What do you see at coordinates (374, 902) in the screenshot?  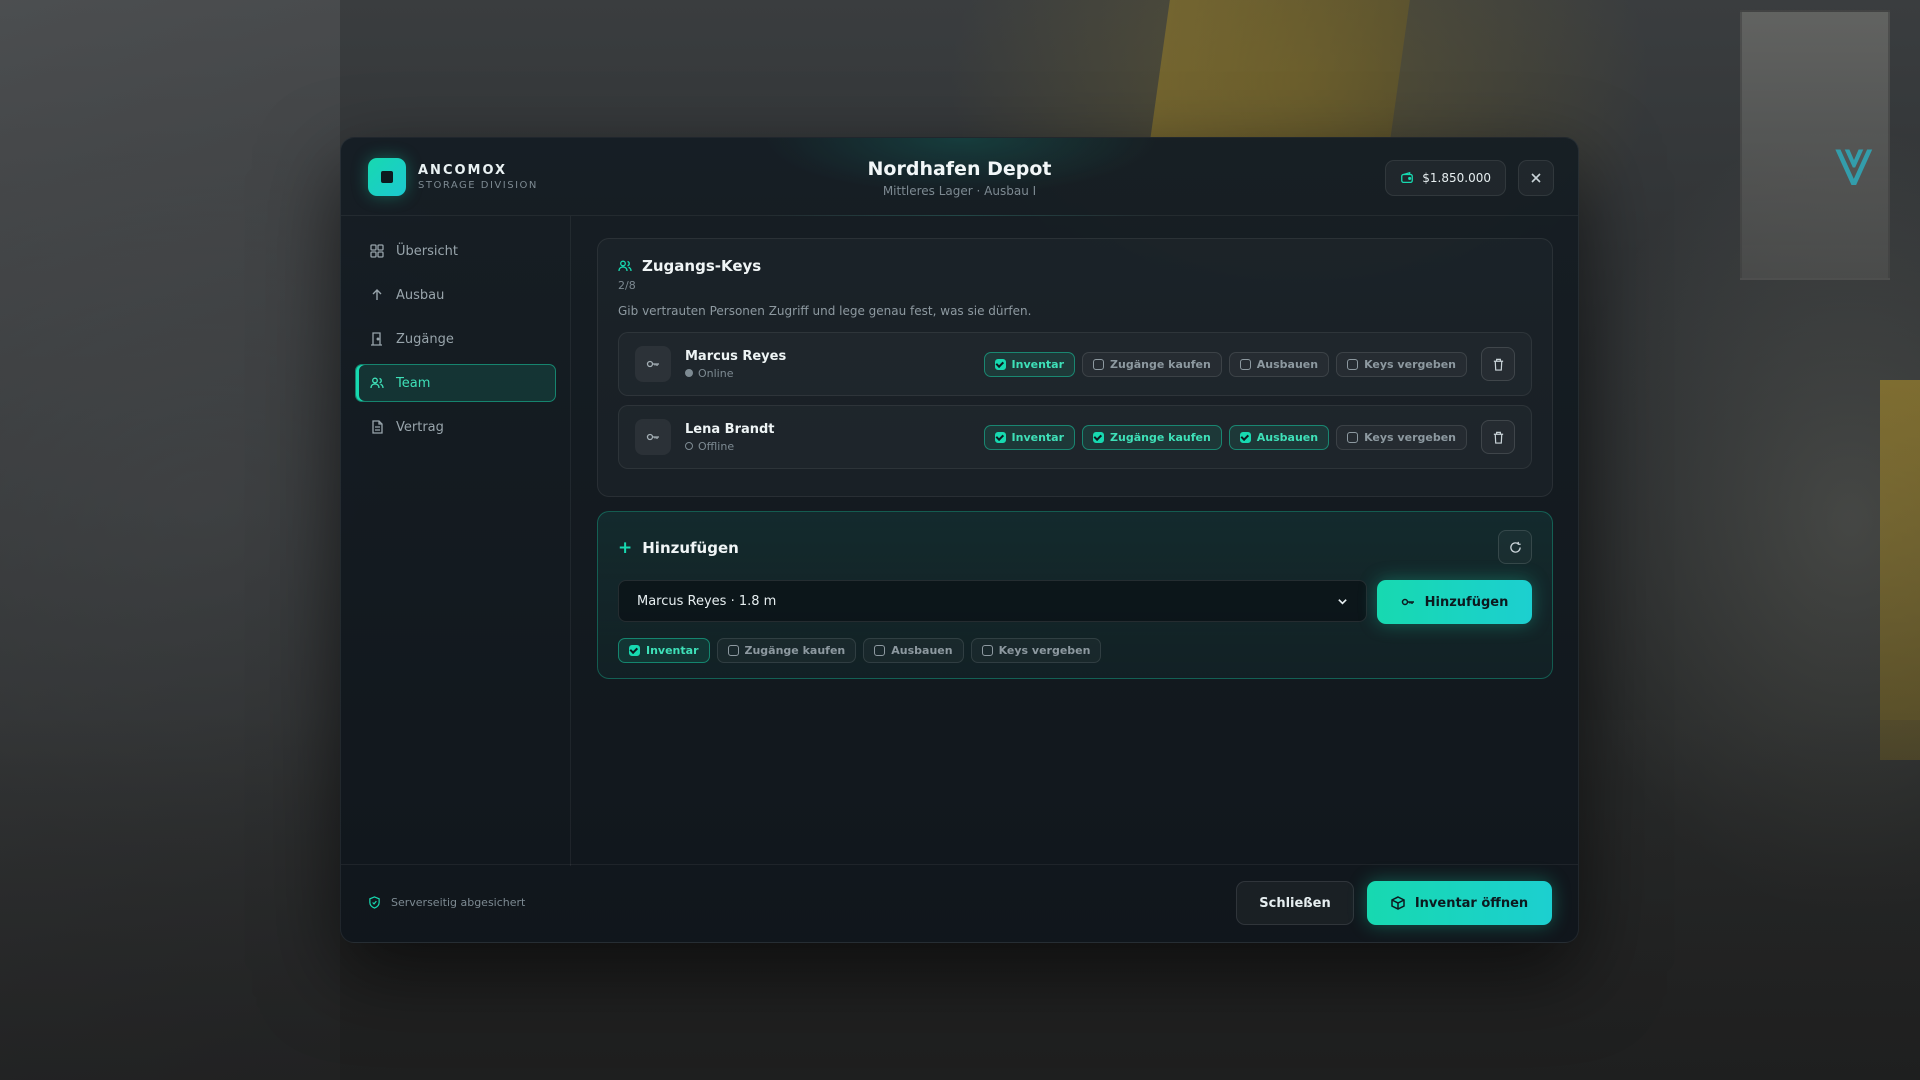 I see `shield-icon` at bounding box center [374, 902].